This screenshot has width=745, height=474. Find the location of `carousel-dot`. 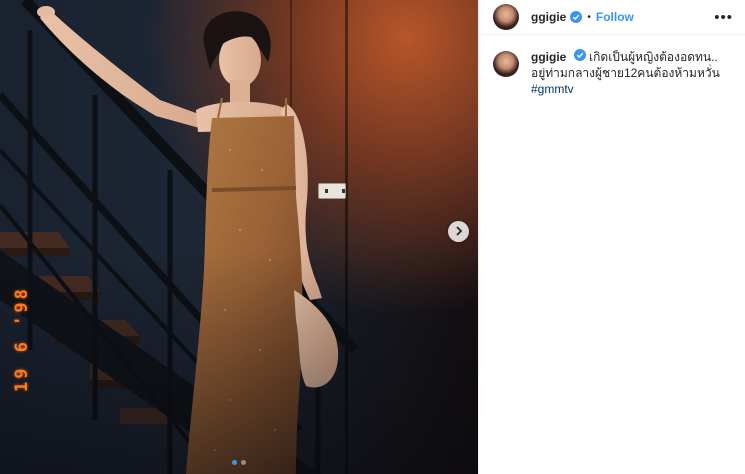

carousel-dot is located at coordinates (243, 462).